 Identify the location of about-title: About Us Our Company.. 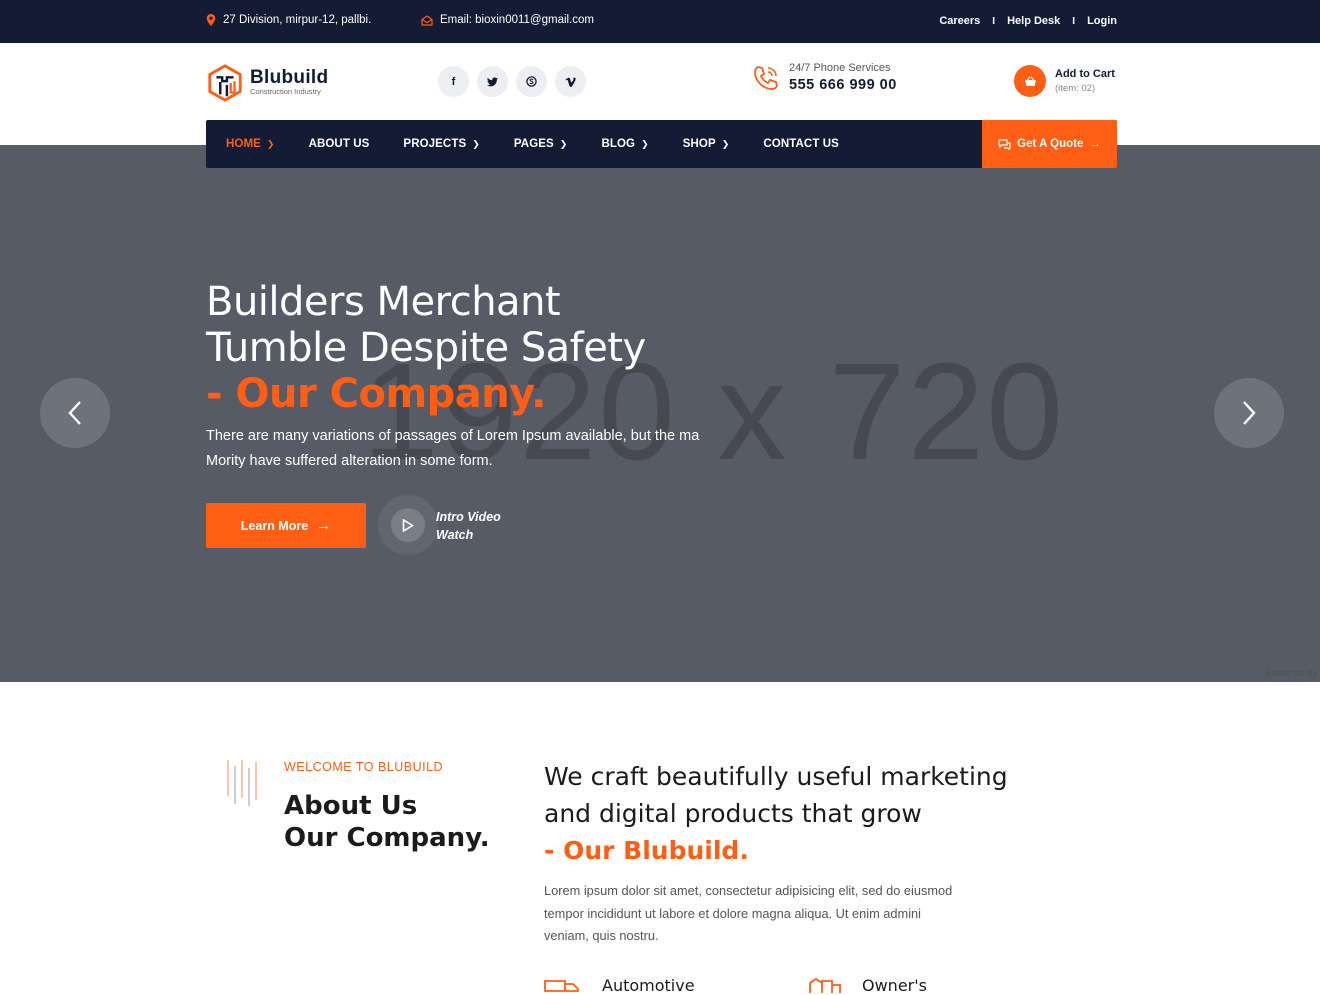
(387, 822).